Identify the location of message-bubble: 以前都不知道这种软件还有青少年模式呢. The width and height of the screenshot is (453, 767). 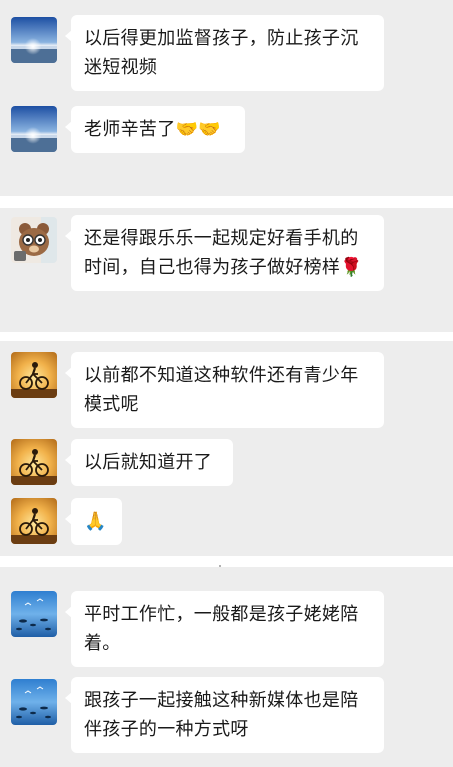
(224, 390).